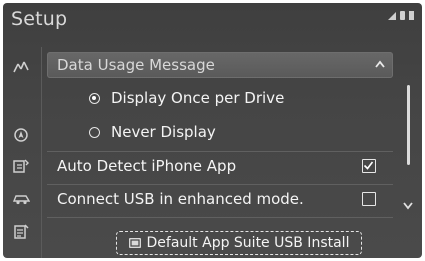 This screenshot has height=261, width=425. Describe the element at coordinates (147, 166) in the screenshot. I see `row-label: Auto Detect iPhone App` at that location.